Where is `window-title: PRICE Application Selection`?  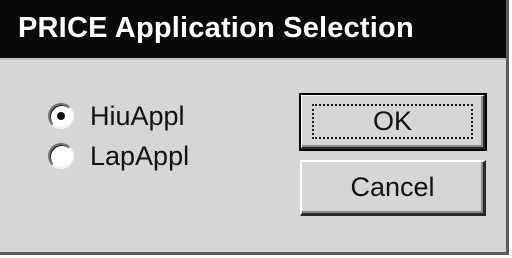 window-title: PRICE Application Selection is located at coordinates (216, 28).